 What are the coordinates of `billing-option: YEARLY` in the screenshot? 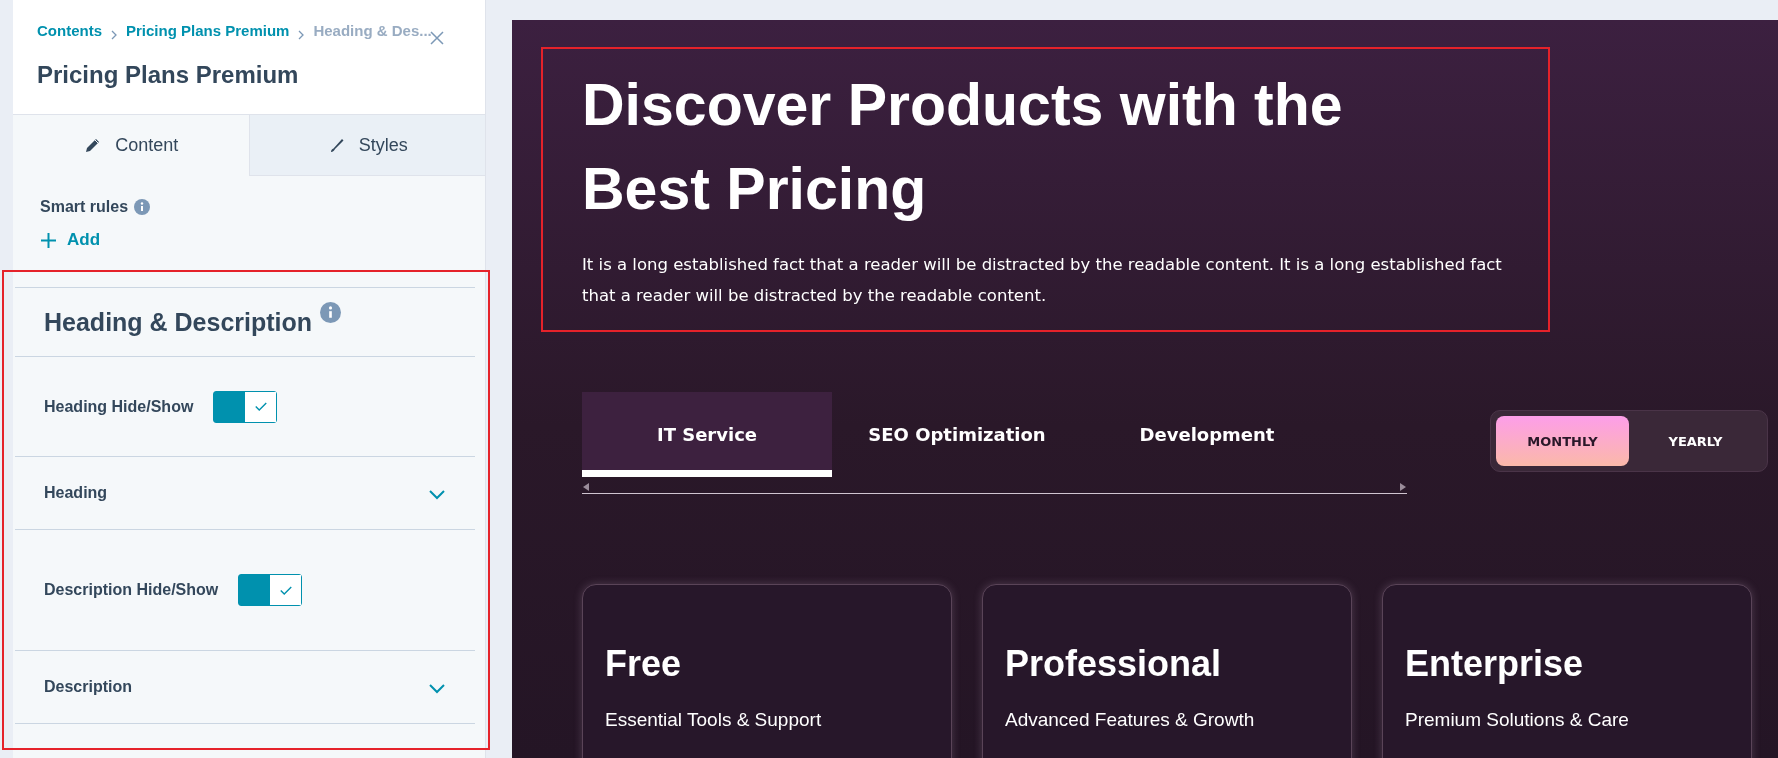 It's located at (1695, 441).